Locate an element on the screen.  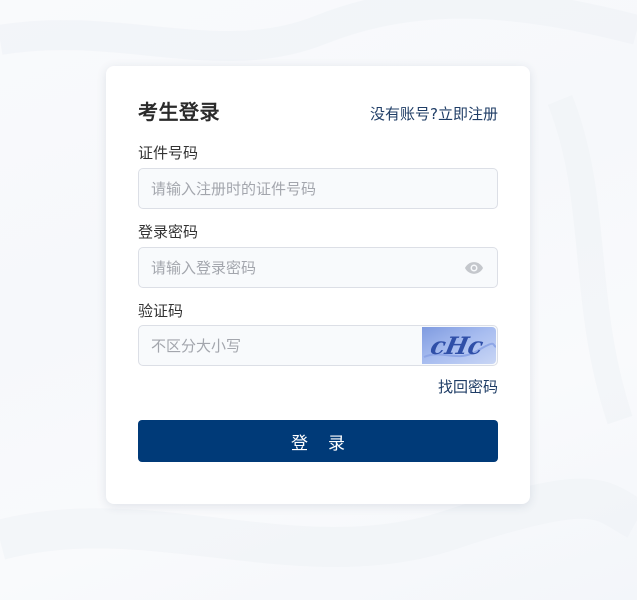
login-button: 登录 is located at coordinates (318, 441).